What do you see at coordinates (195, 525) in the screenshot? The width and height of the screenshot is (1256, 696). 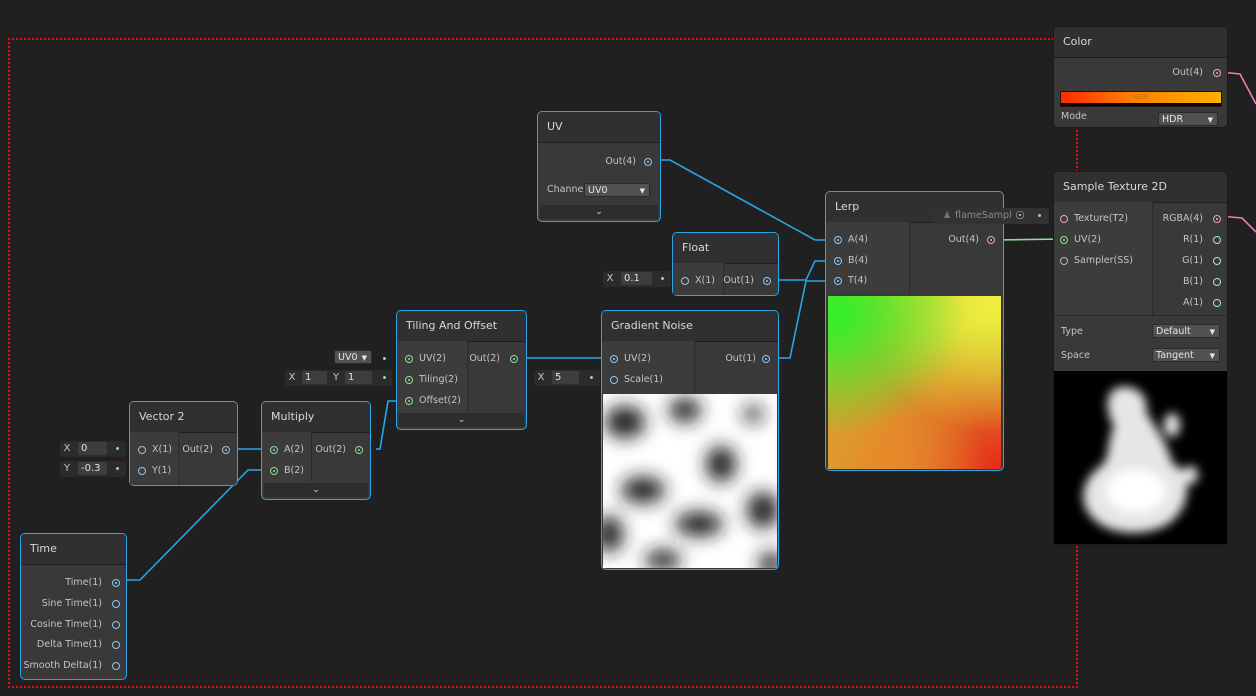 I see `wire-time-to-multiply-b` at bounding box center [195, 525].